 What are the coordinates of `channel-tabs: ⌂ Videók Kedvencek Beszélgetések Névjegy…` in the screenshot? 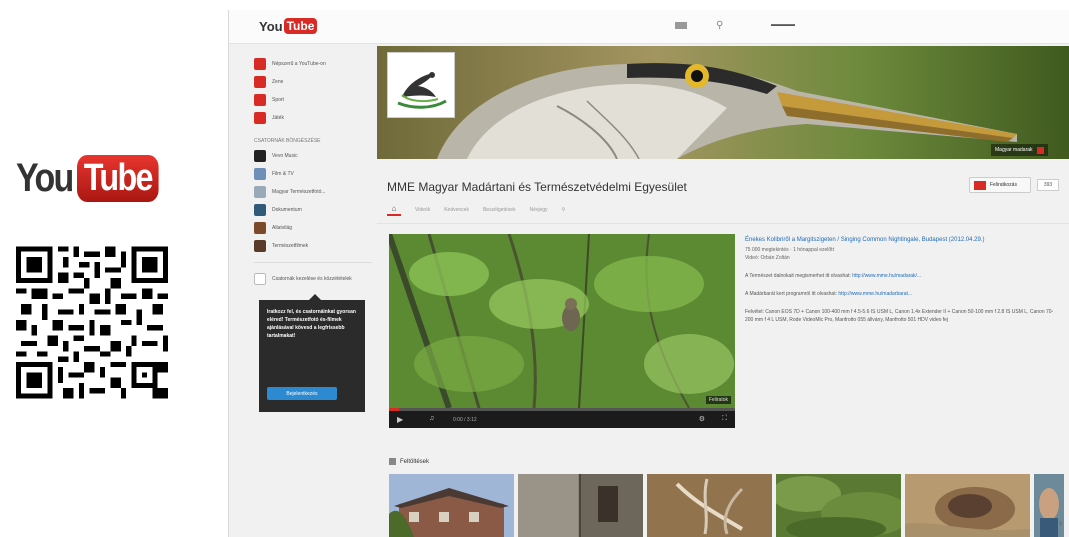 It's located at (476, 210).